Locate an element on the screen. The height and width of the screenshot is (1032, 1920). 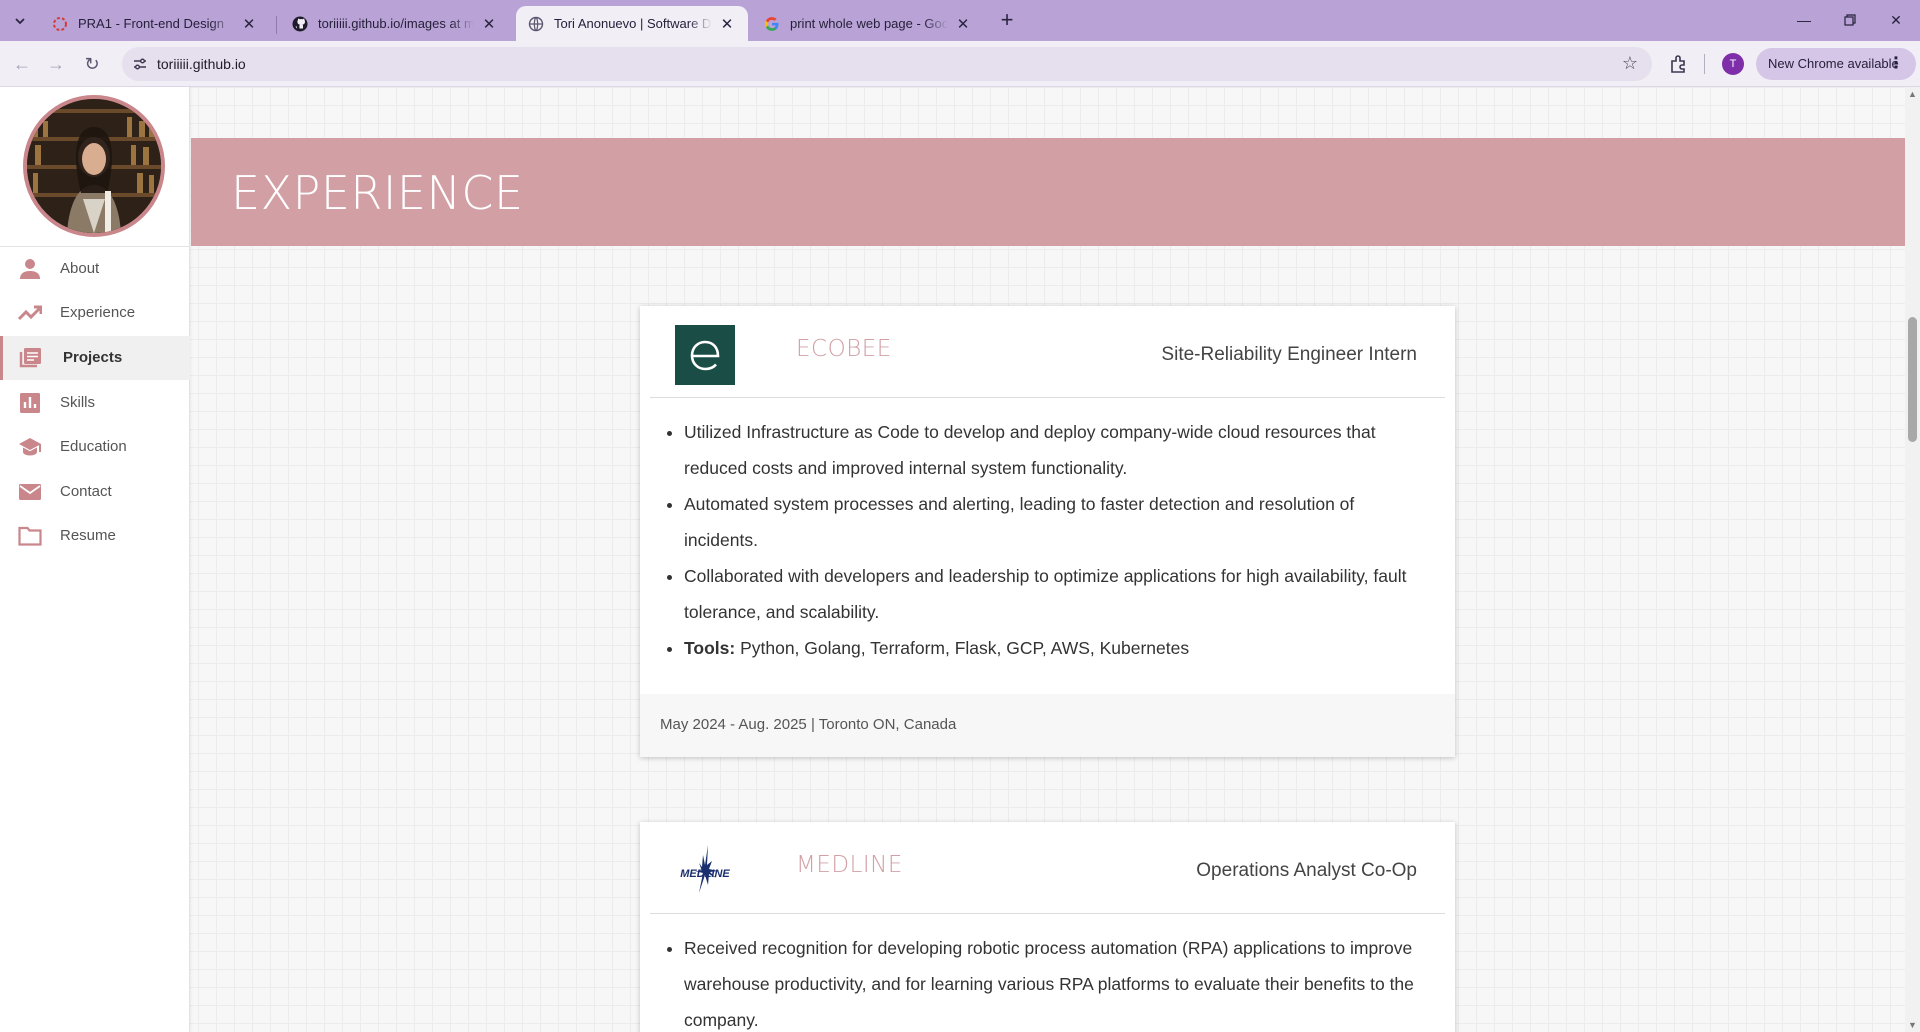
company-name: ECOBEE is located at coordinates (844, 349).